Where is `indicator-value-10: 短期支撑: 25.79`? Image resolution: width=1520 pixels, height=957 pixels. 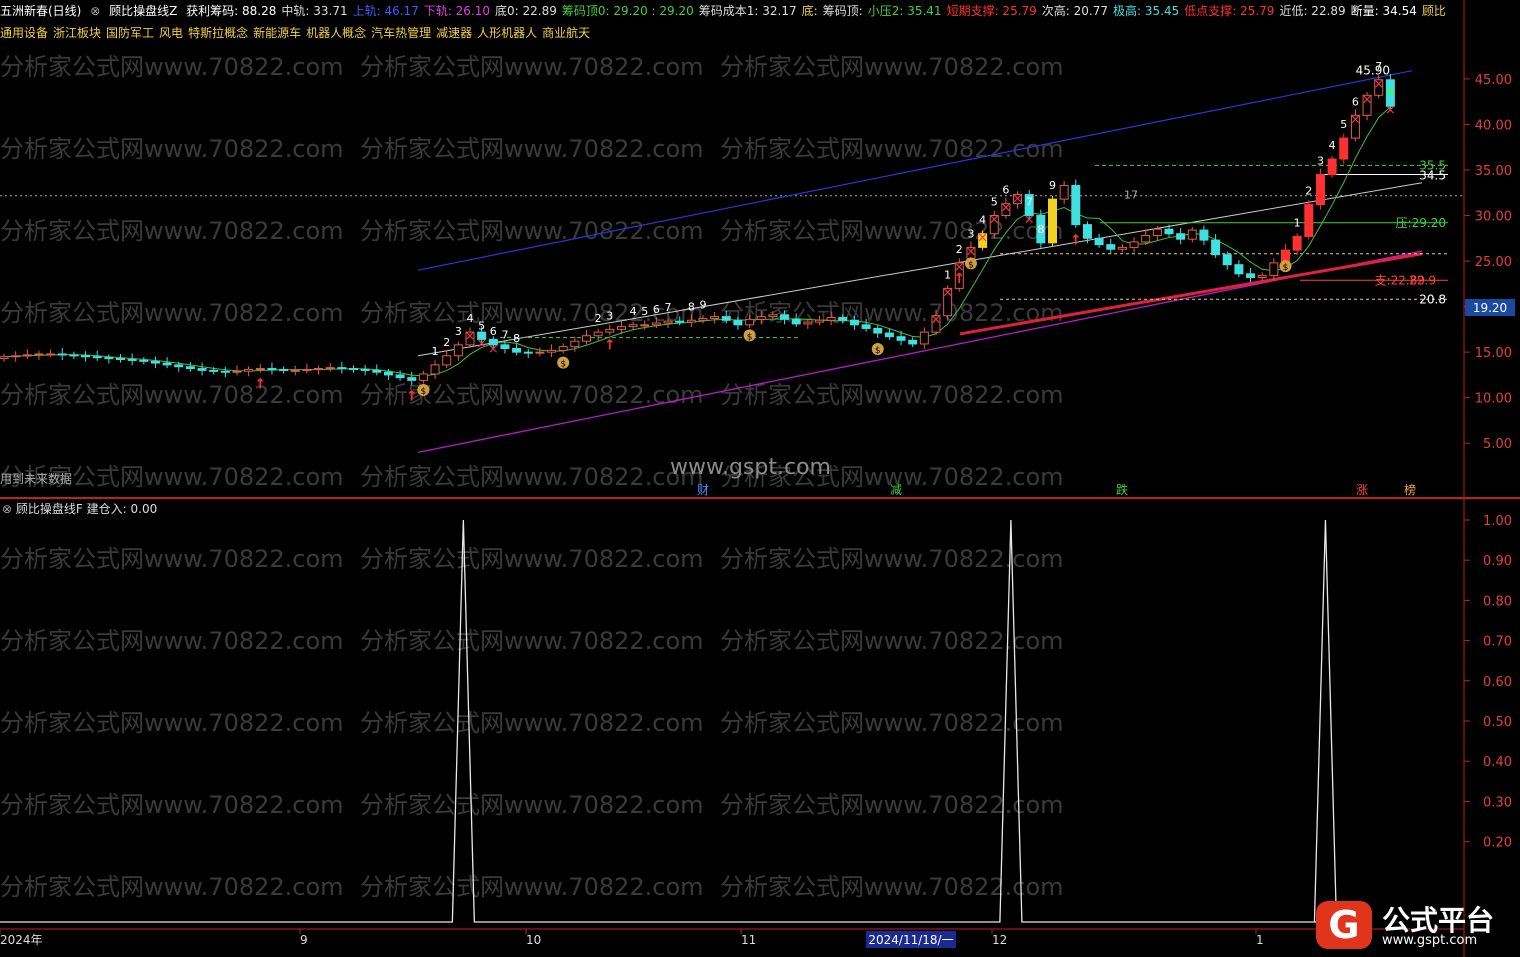 indicator-value-10: 短期支撑: 25.79 is located at coordinates (991, 11).